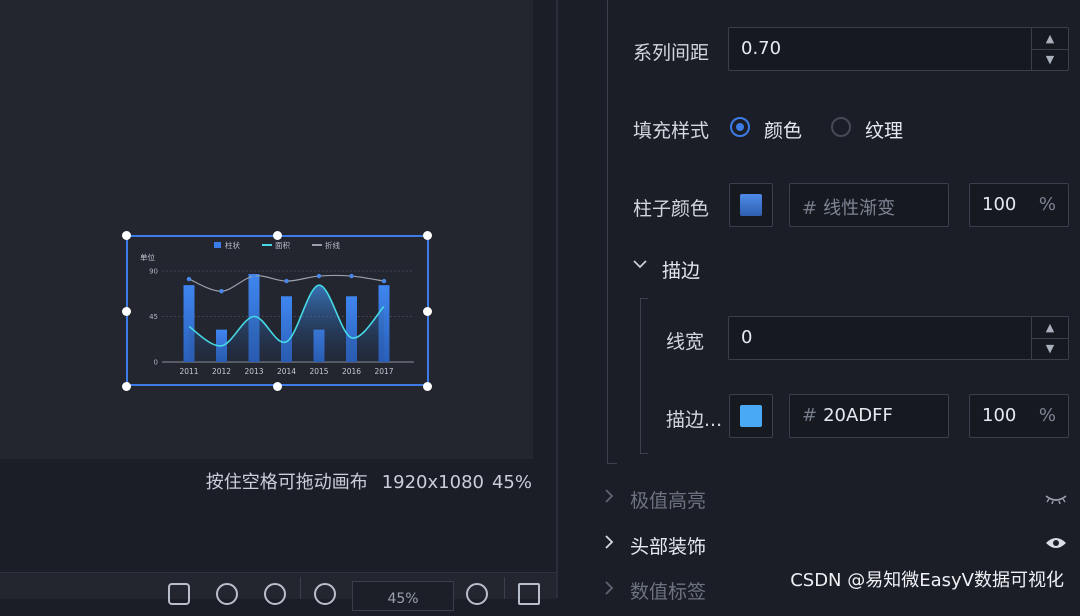 Image resolution: width=1080 pixels, height=616 pixels. What do you see at coordinates (898, 49) in the screenshot?
I see `series-spacing-input: 0.70 ▲ ▼` at bounding box center [898, 49].